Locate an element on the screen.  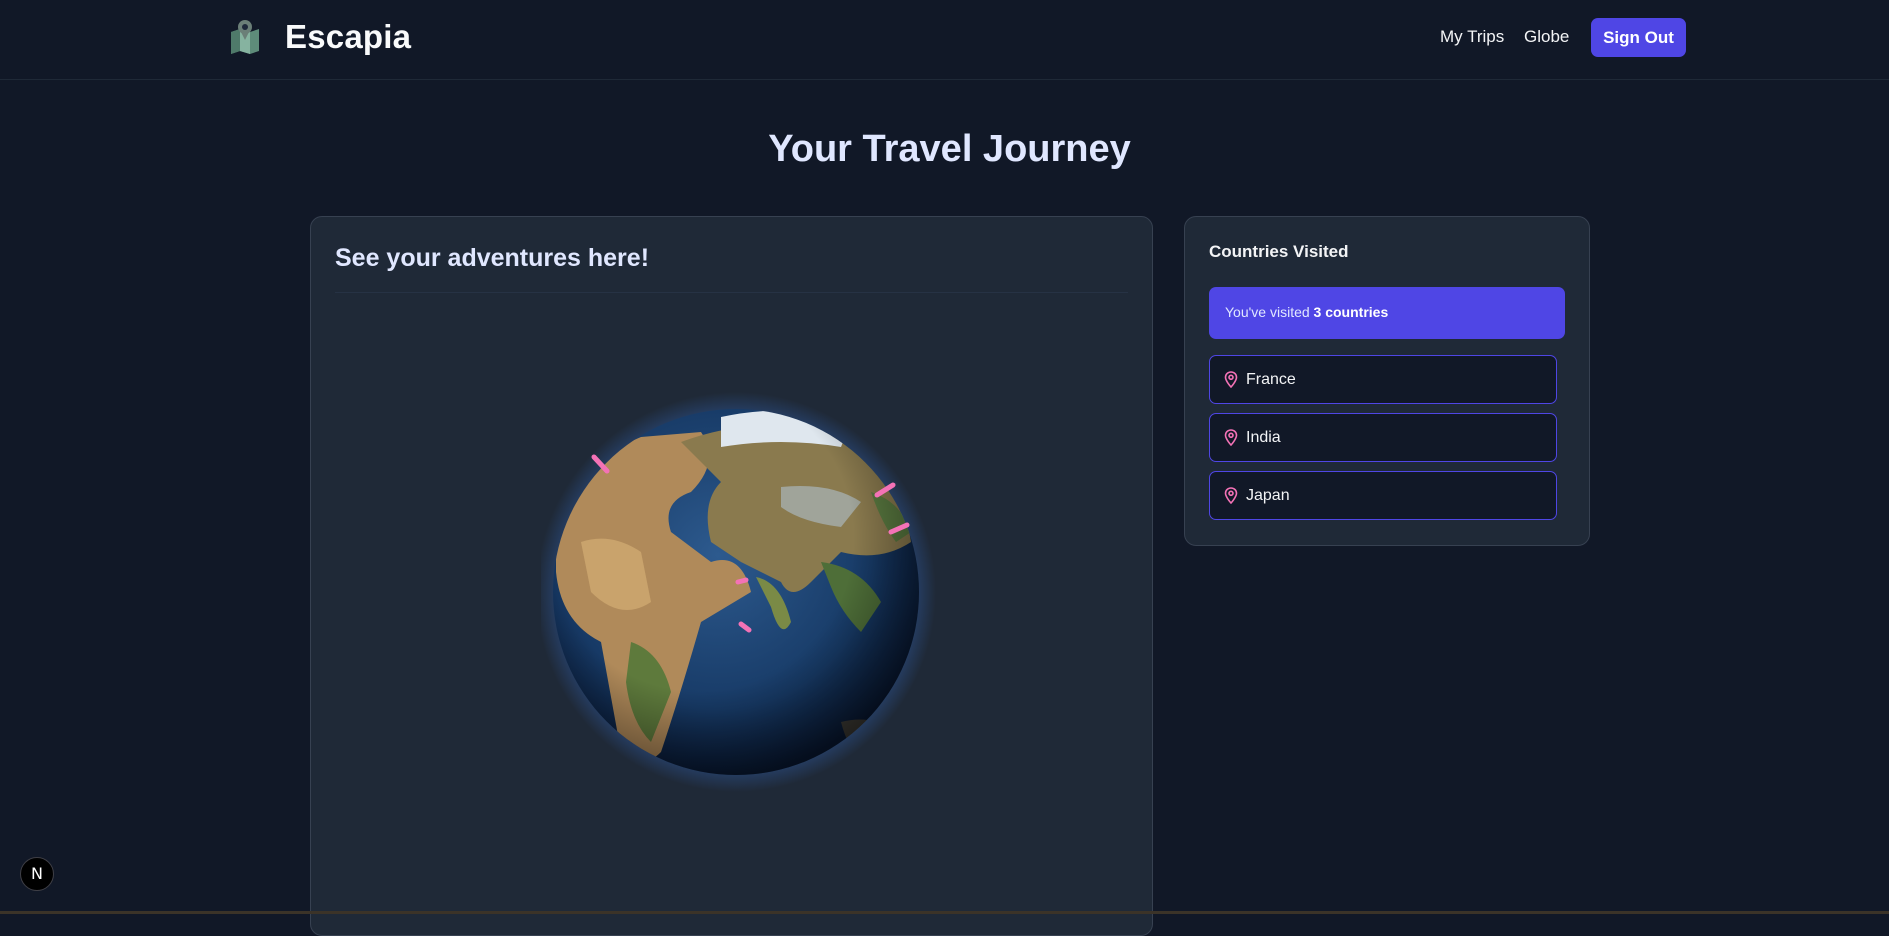
country-name: India is located at coordinates (1263, 437).